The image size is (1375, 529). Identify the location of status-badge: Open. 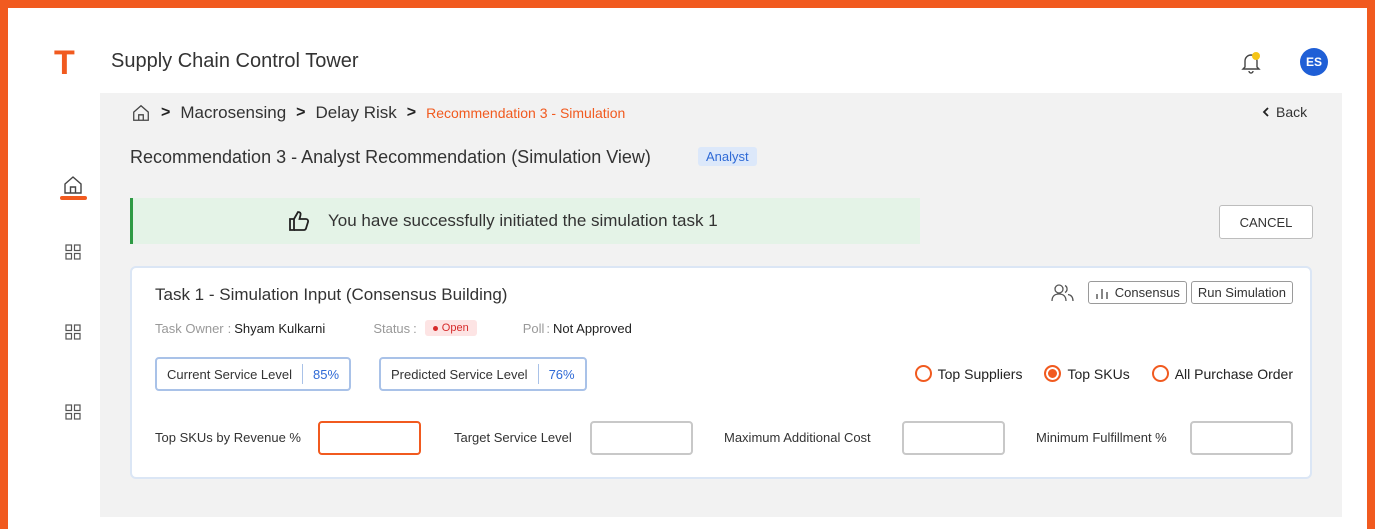
(450, 328).